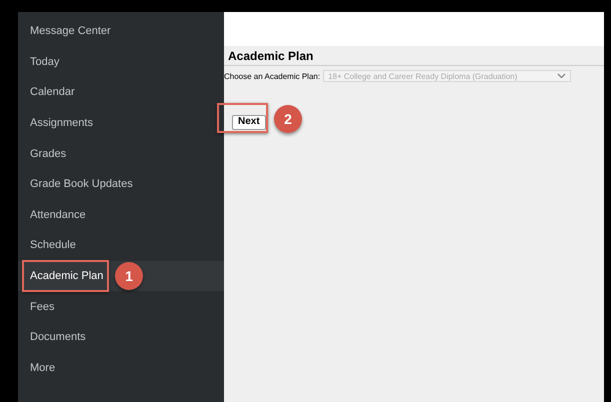  I want to click on next-button: Next, so click(249, 122).